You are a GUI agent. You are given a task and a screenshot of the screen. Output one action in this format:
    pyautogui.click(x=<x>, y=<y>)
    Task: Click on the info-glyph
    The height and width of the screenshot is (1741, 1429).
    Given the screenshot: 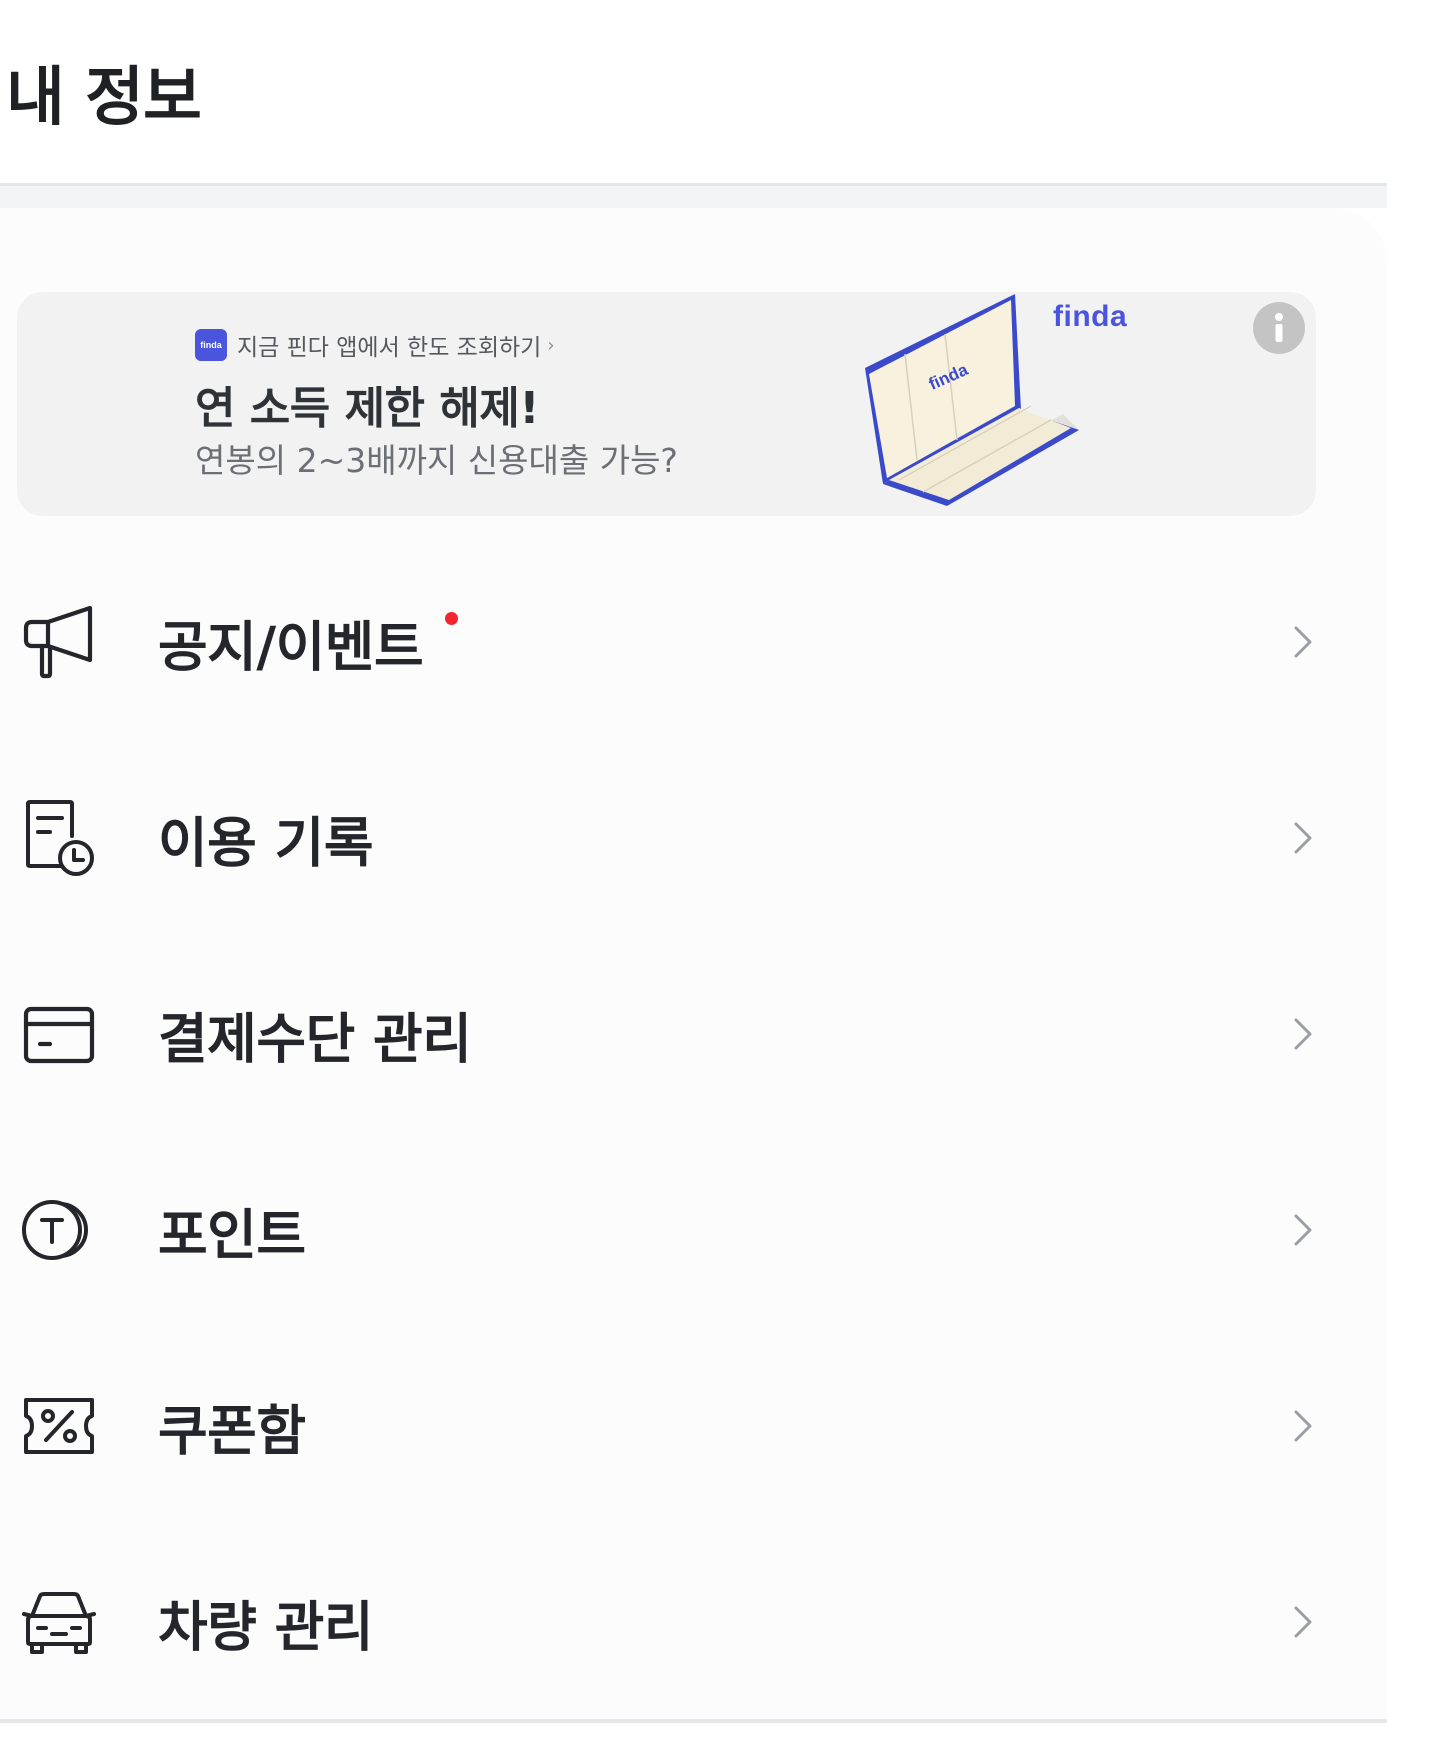 What is the action you would take?
    pyautogui.click(x=1279, y=327)
    